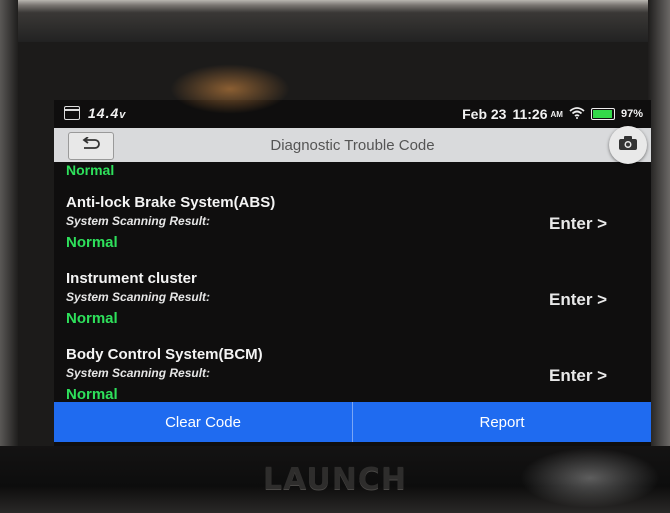 The height and width of the screenshot is (513, 670). Describe the element at coordinates (334, 479) in the screenshot. I see `device-brand-logo: LAUNCH` at that location.